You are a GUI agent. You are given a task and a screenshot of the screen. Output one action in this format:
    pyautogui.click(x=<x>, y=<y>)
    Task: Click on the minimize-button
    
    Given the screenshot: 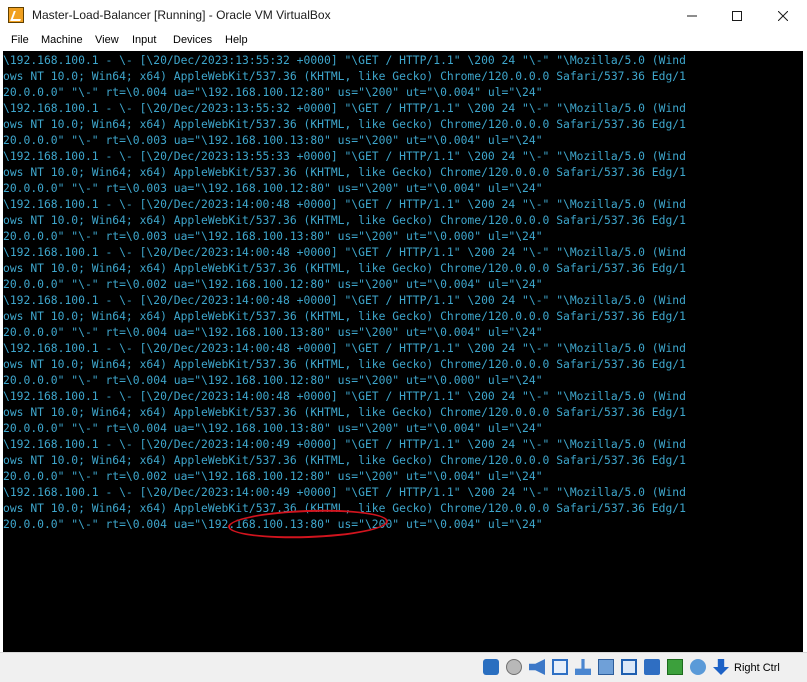 What is the action you would take?
    pyautogui.click(x=692, y=15)
    